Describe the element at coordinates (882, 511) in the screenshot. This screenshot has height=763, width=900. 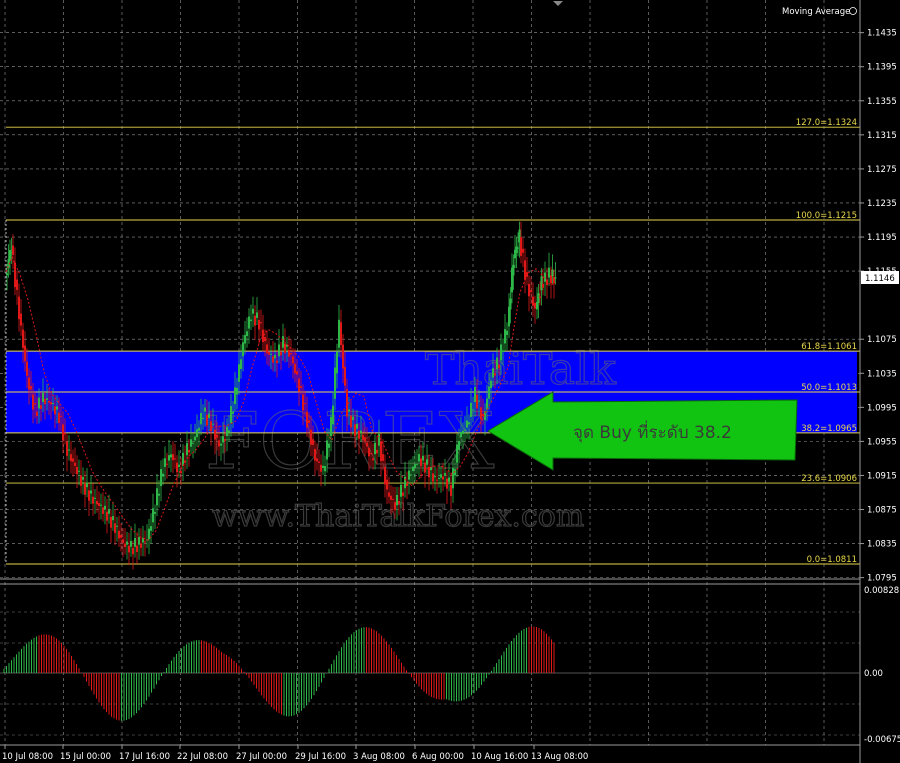
I see `price-tick-13: 1.0875` at that location.